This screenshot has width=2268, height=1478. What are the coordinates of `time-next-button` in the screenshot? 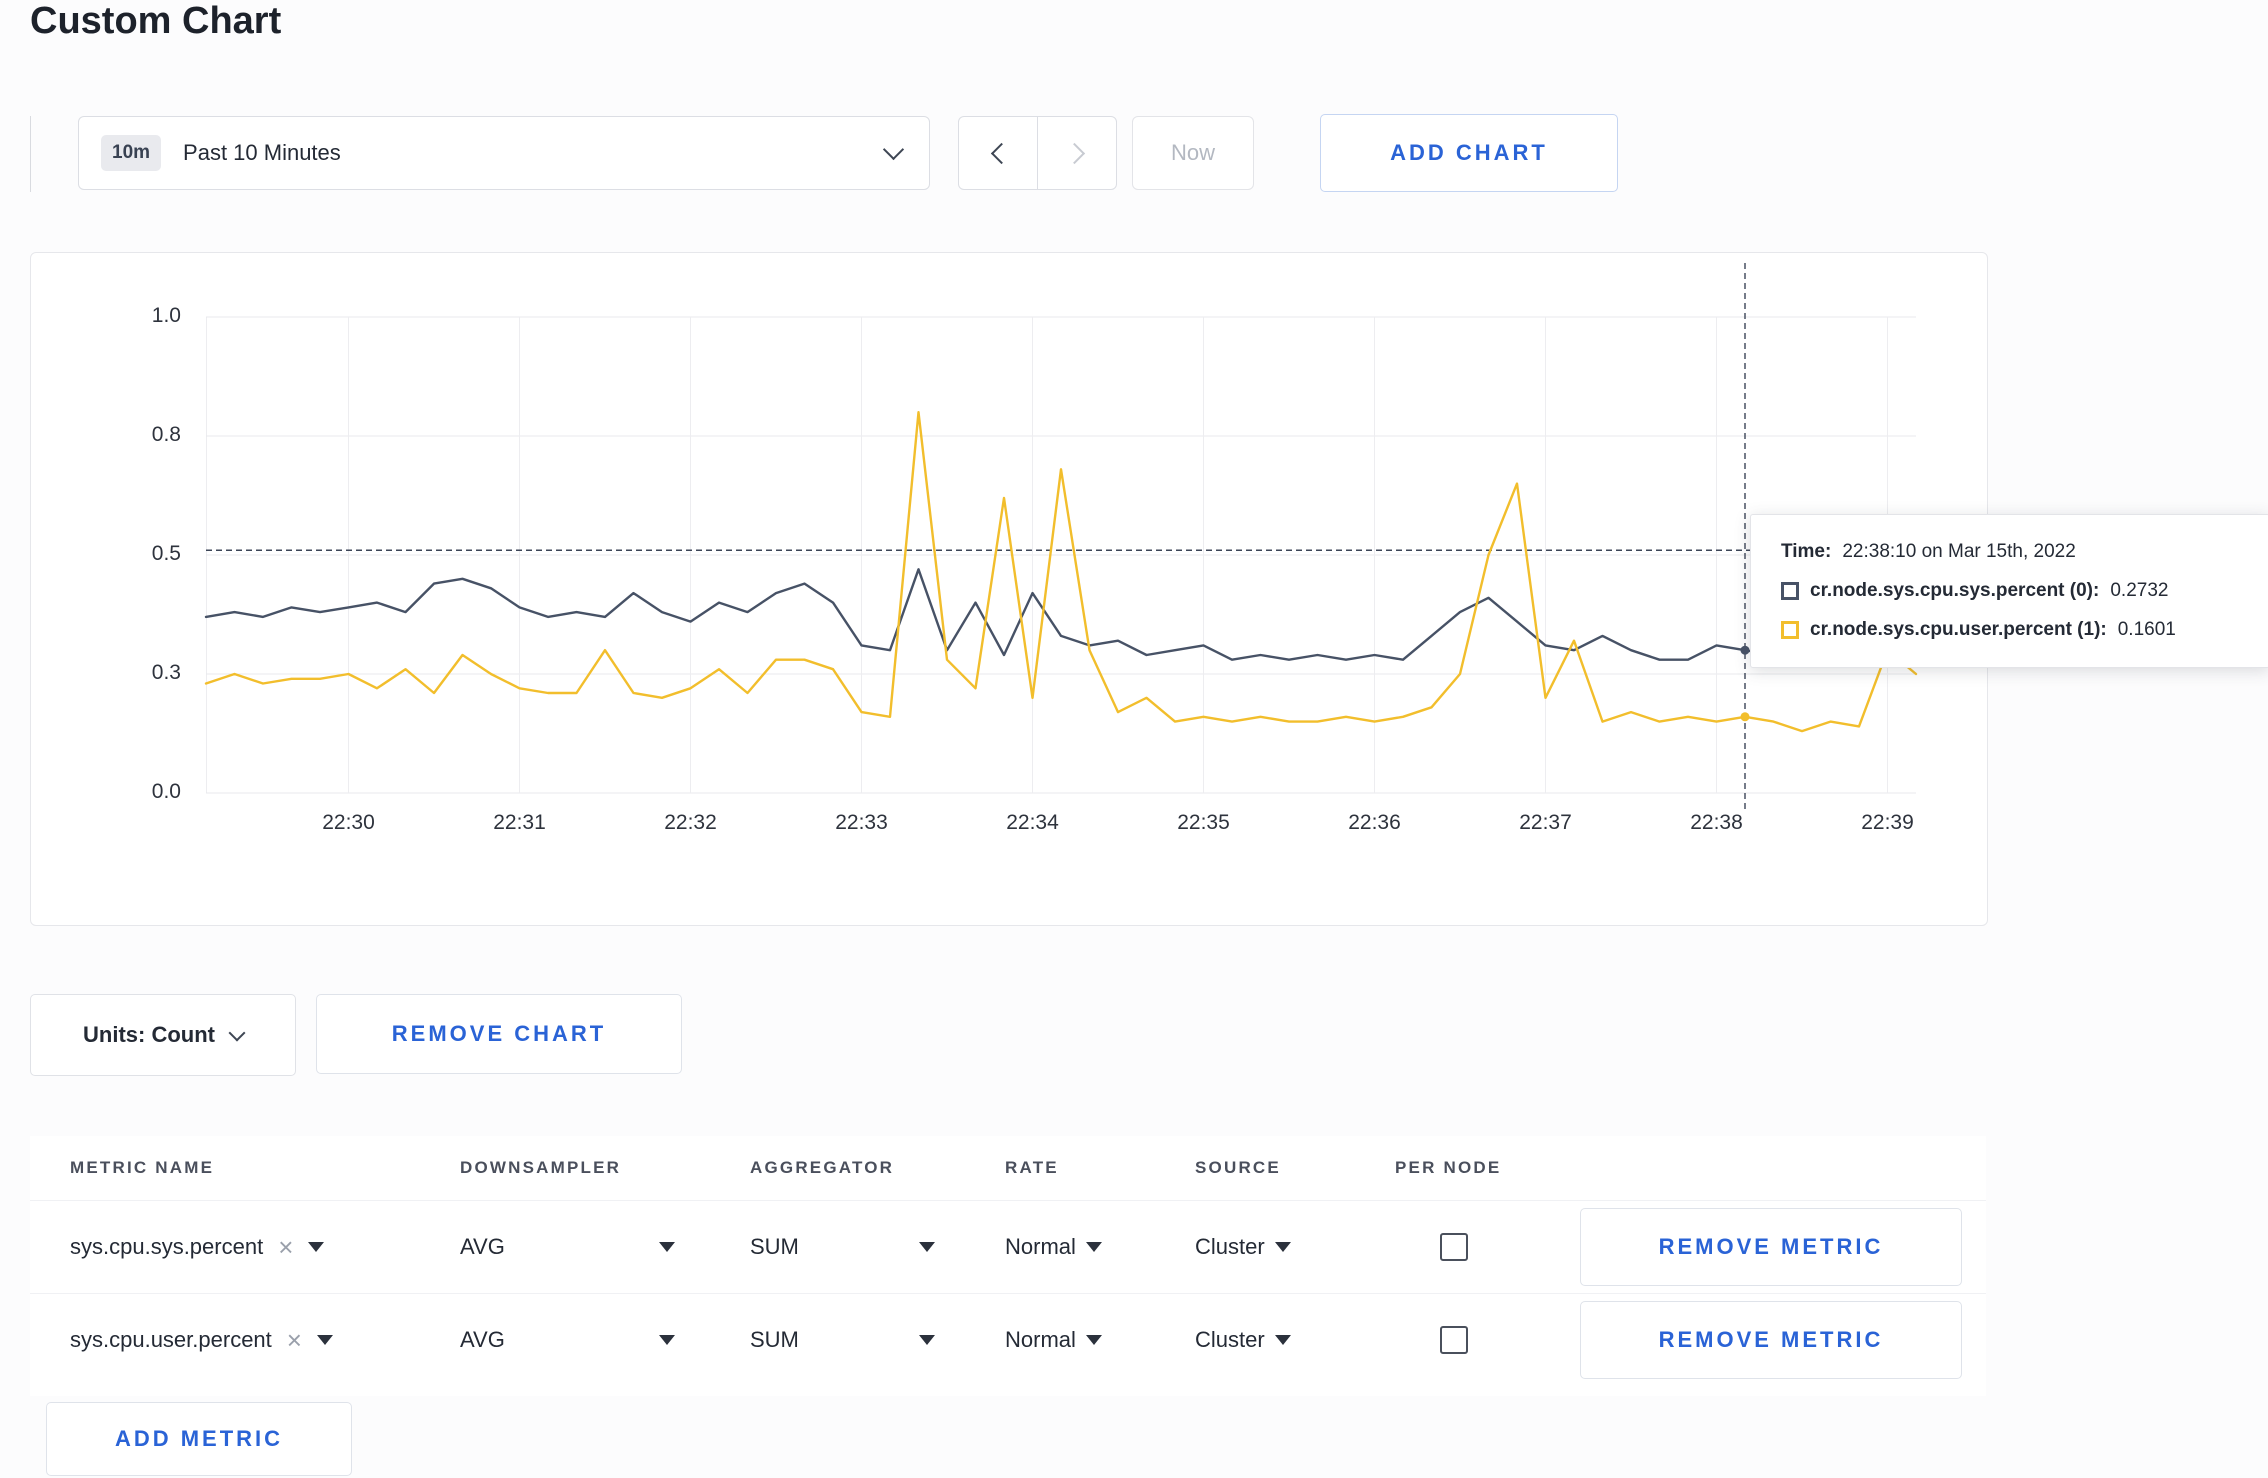 It's located at (1077, 153).